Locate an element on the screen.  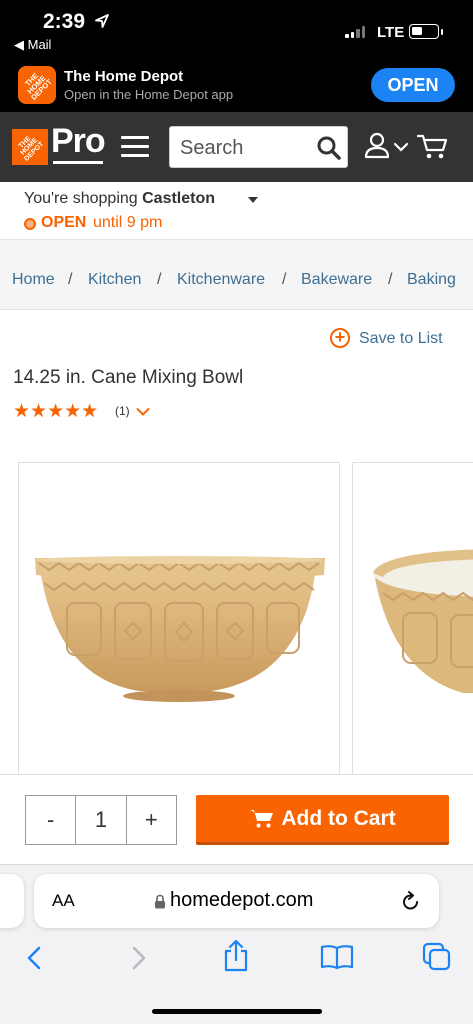
breadcrumb-kitchen: Kitchen is located at coordinates (114, 280).